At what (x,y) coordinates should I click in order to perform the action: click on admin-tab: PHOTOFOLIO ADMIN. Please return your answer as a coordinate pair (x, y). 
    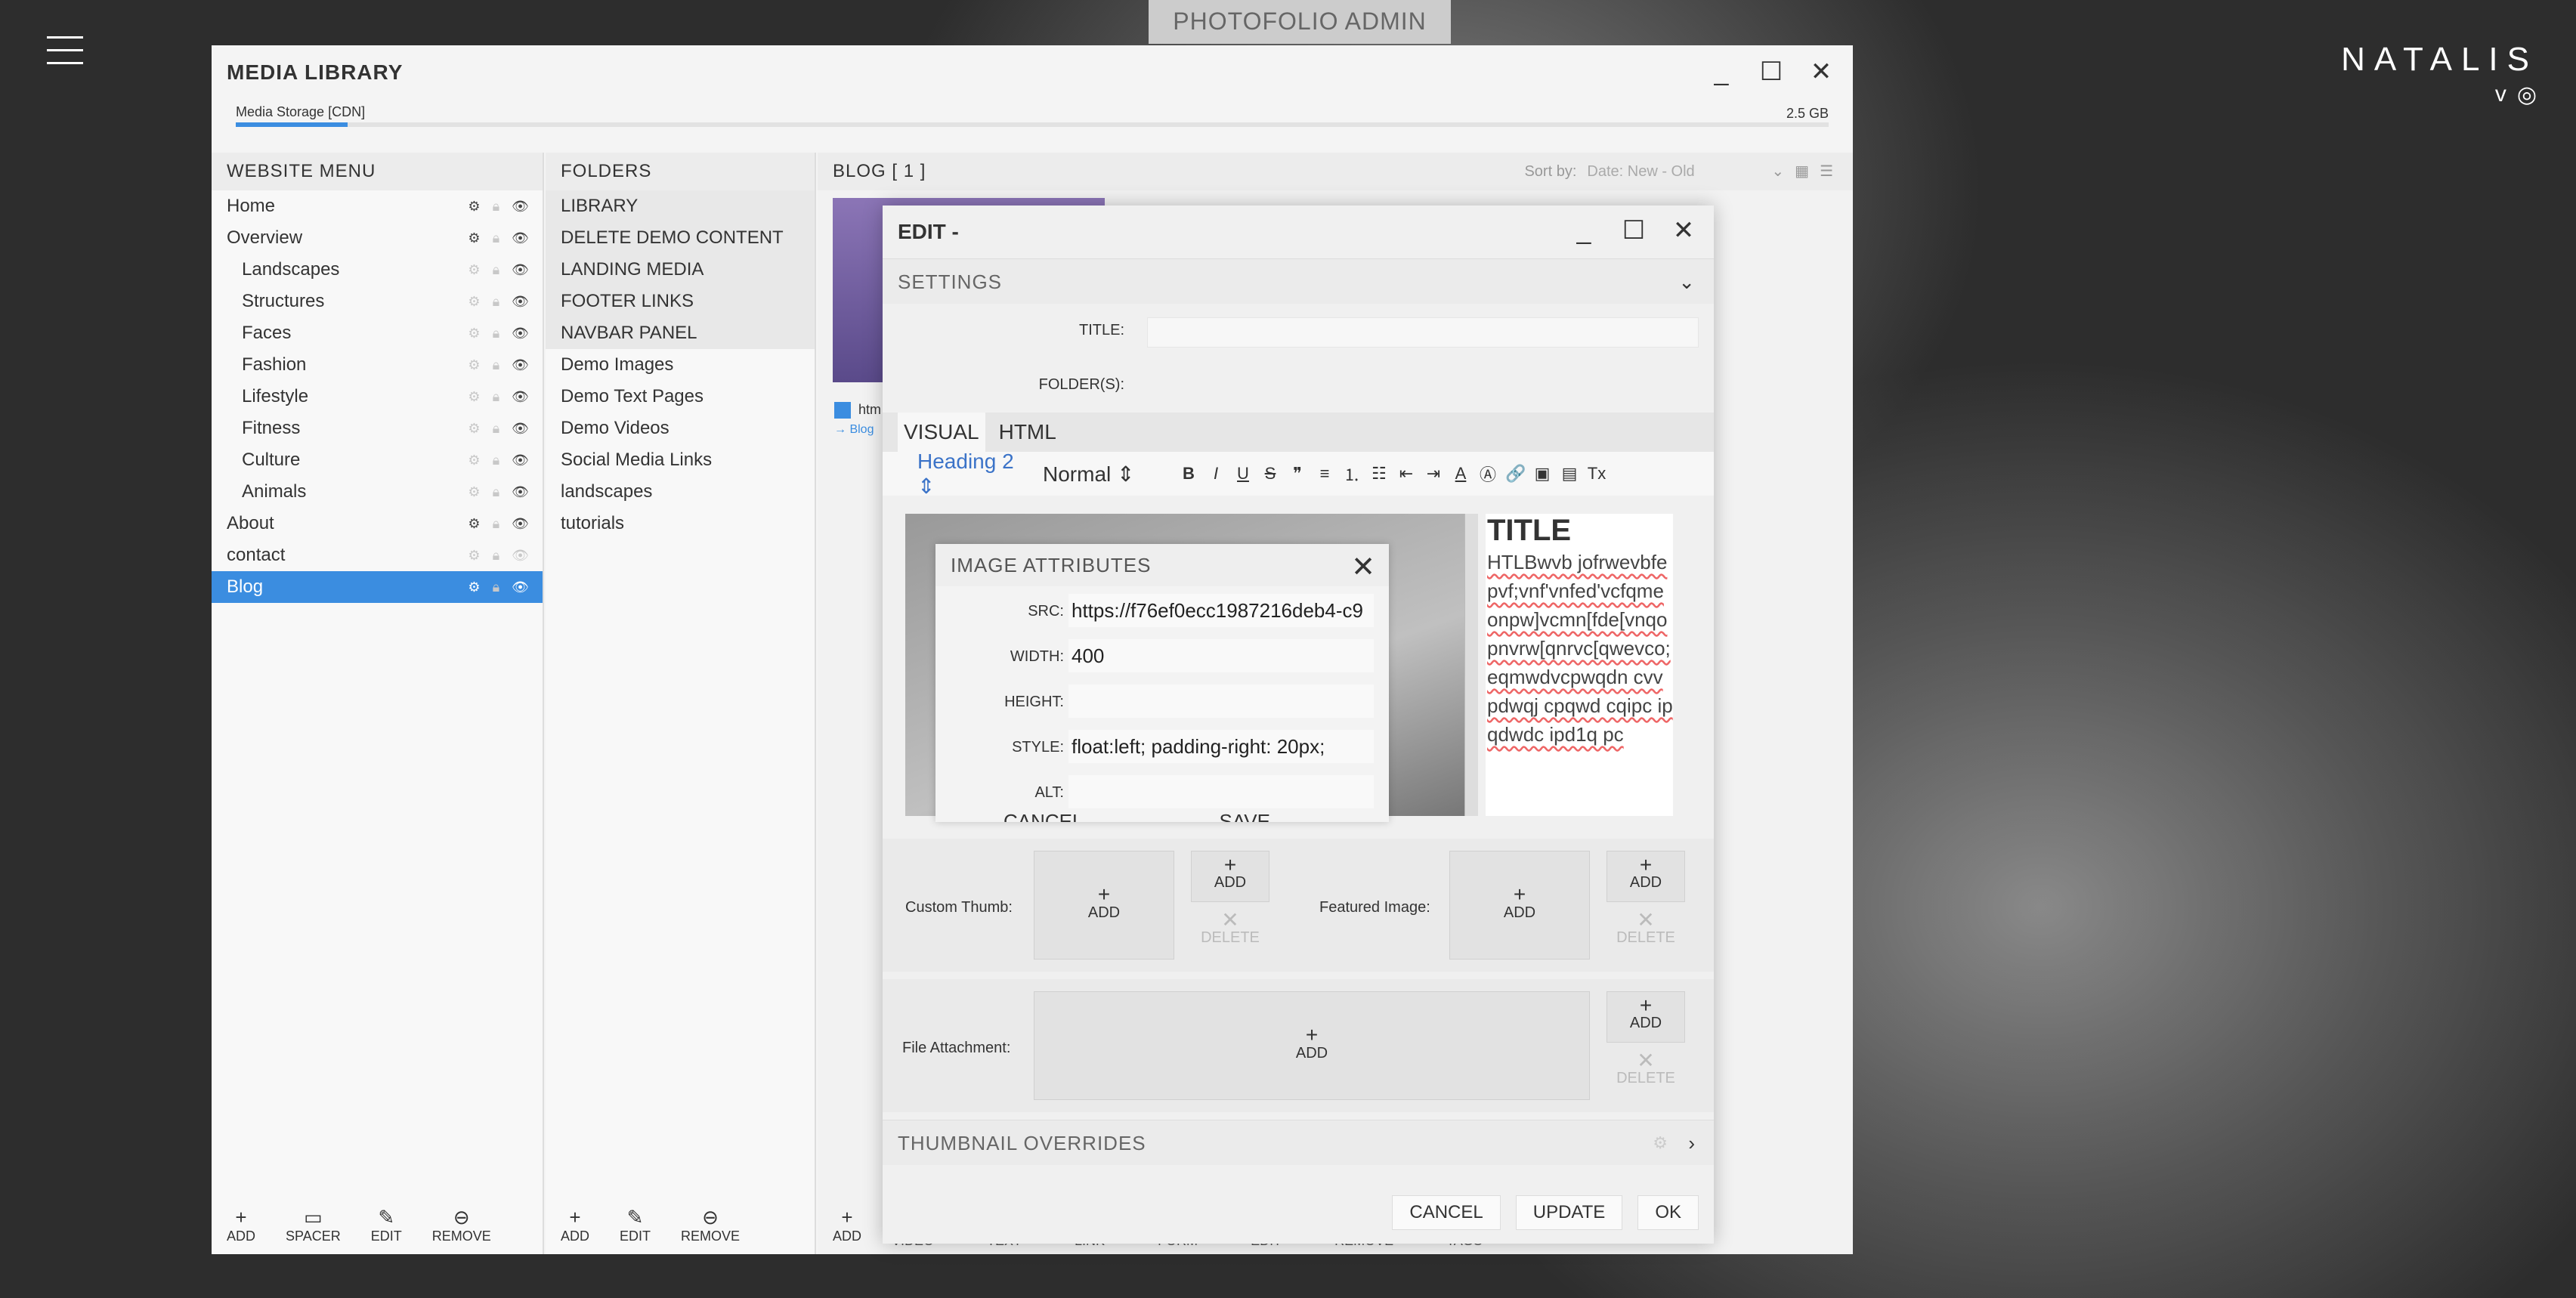
    Looking at the image, I should click on (1300, 22).